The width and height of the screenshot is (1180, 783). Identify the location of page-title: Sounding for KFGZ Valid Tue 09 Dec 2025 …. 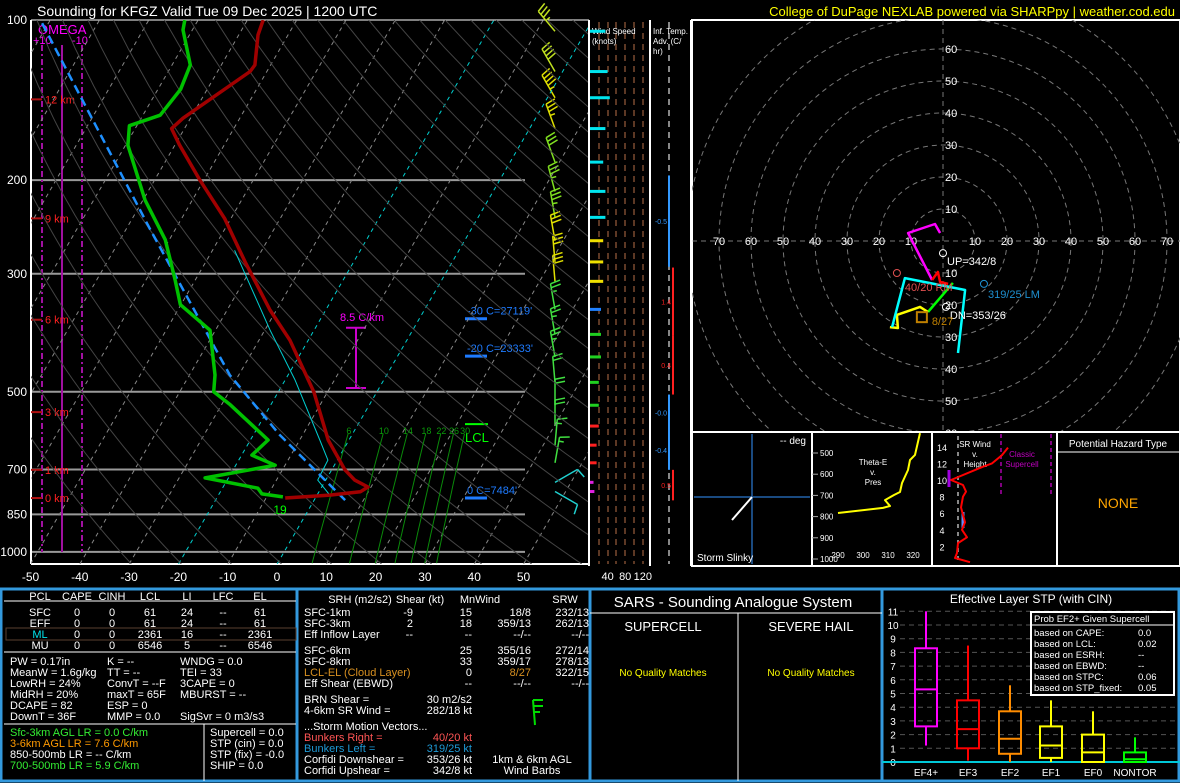
(207, 11).